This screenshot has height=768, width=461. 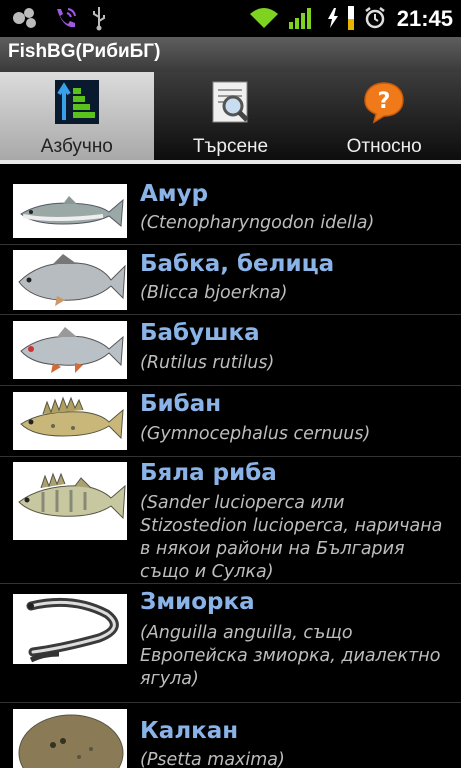 I want to click on tab-search-label: Търсене, so click(x=230, y=146).